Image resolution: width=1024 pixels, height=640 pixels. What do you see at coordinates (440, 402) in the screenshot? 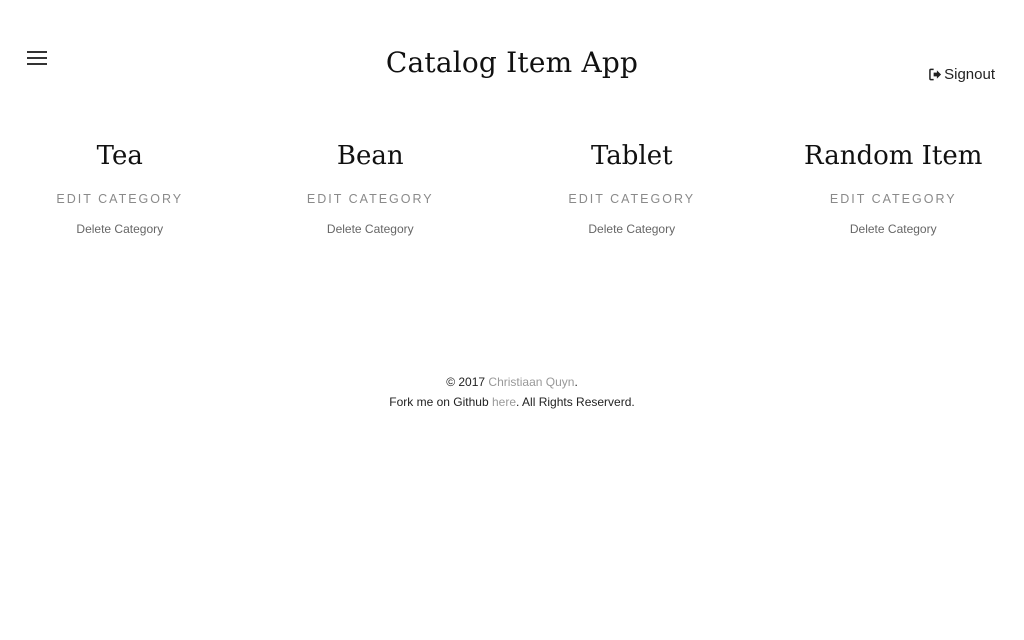
I see `fork-prefix: Fork me on Github` at bounding box center [440, 402].